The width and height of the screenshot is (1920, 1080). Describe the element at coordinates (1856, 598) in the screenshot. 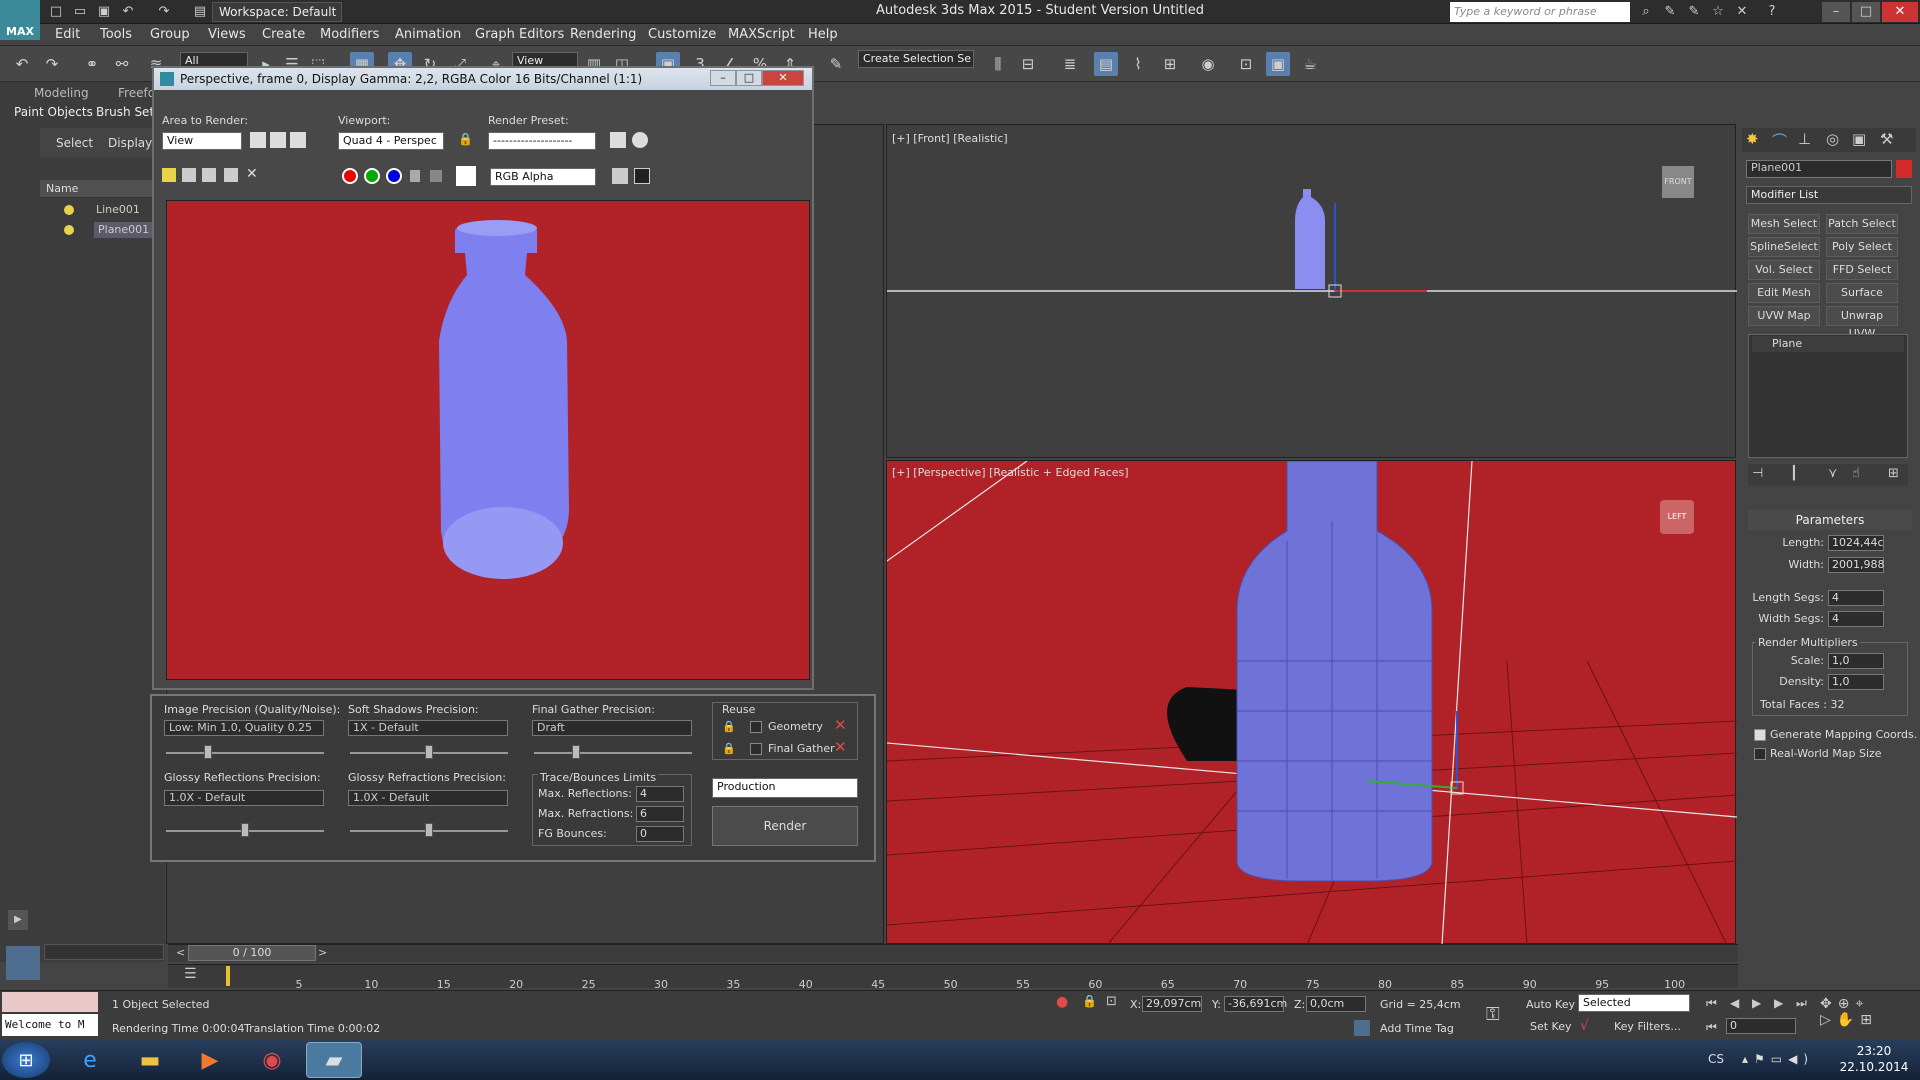

I see `length-segs-spinner: 4` at that location.